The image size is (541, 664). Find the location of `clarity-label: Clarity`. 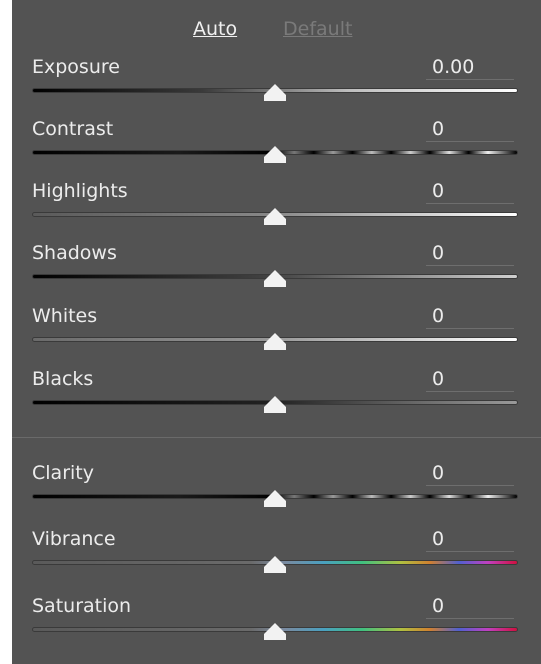

clarity-label: Clarity is located at coordinates (63, 473).